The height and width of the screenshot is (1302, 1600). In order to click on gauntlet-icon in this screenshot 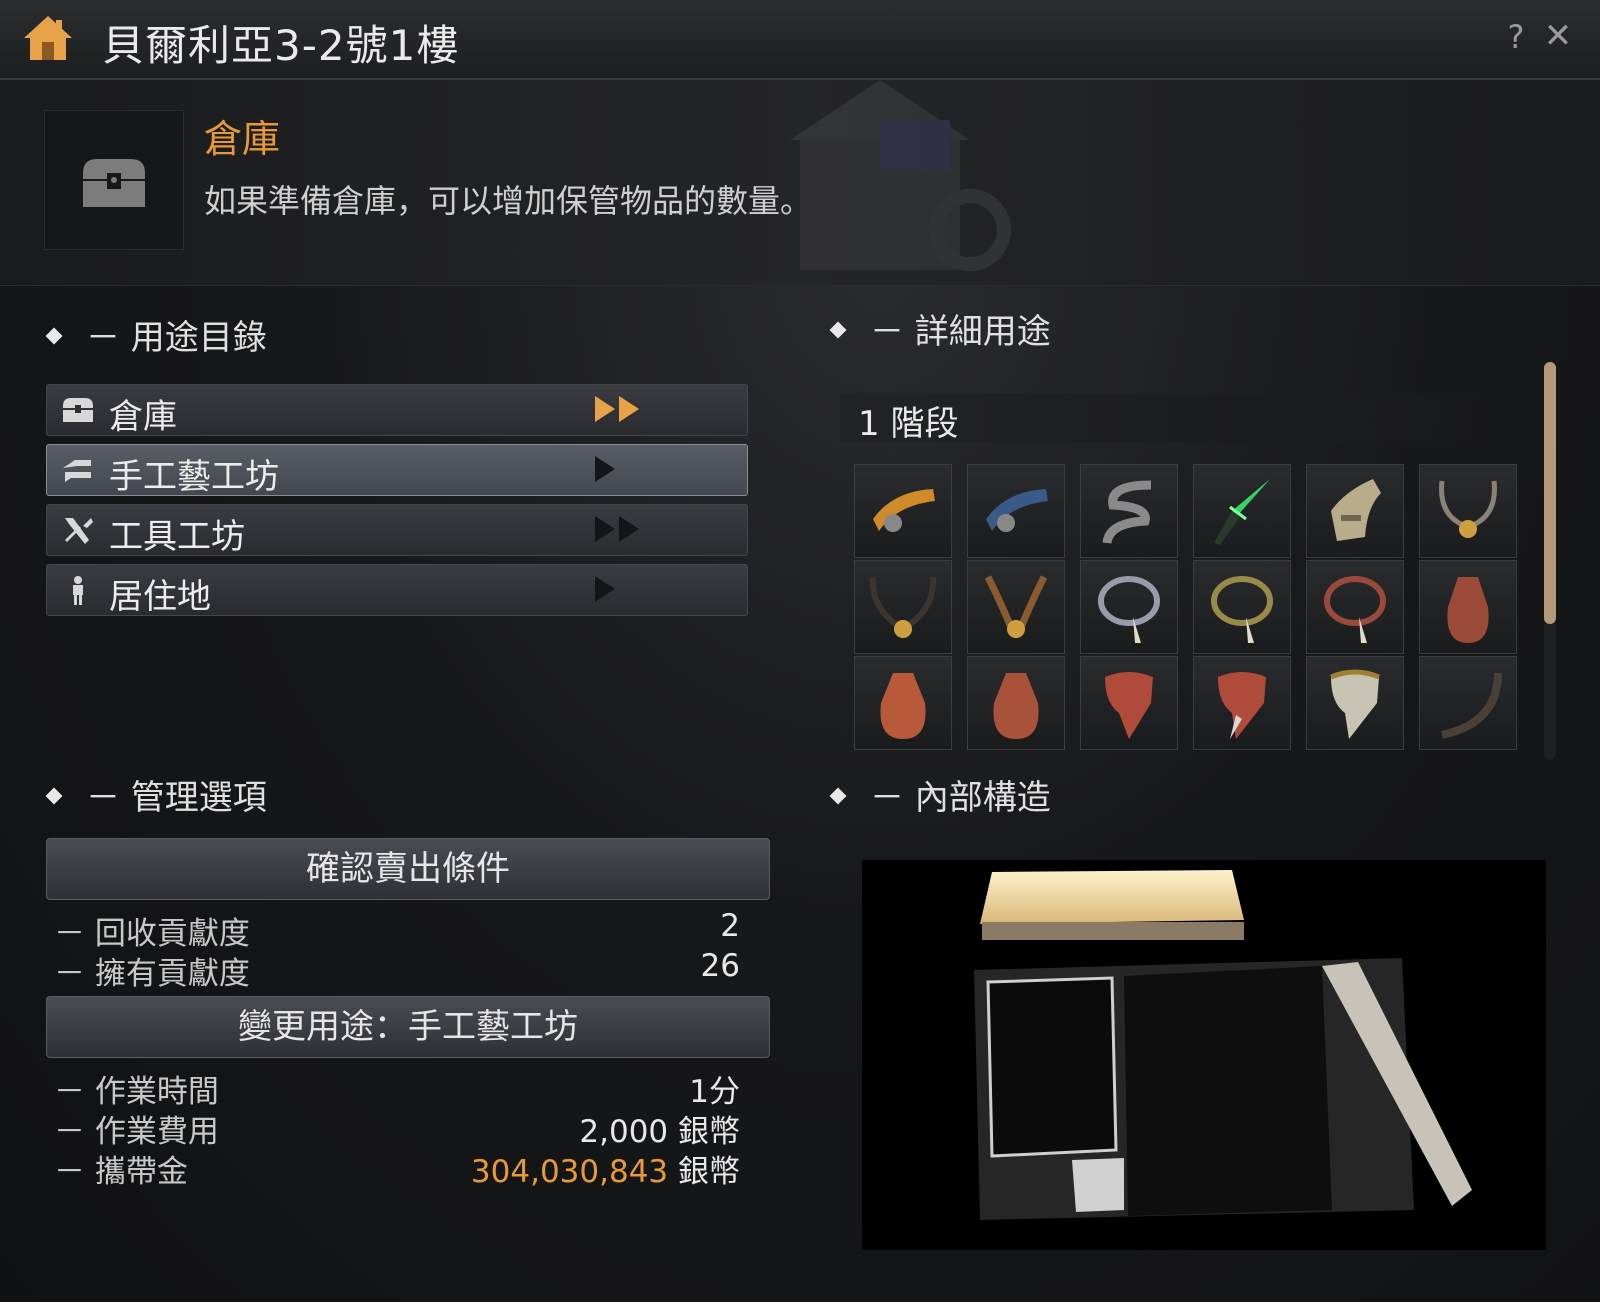, I will do `click(1355, 511)`.